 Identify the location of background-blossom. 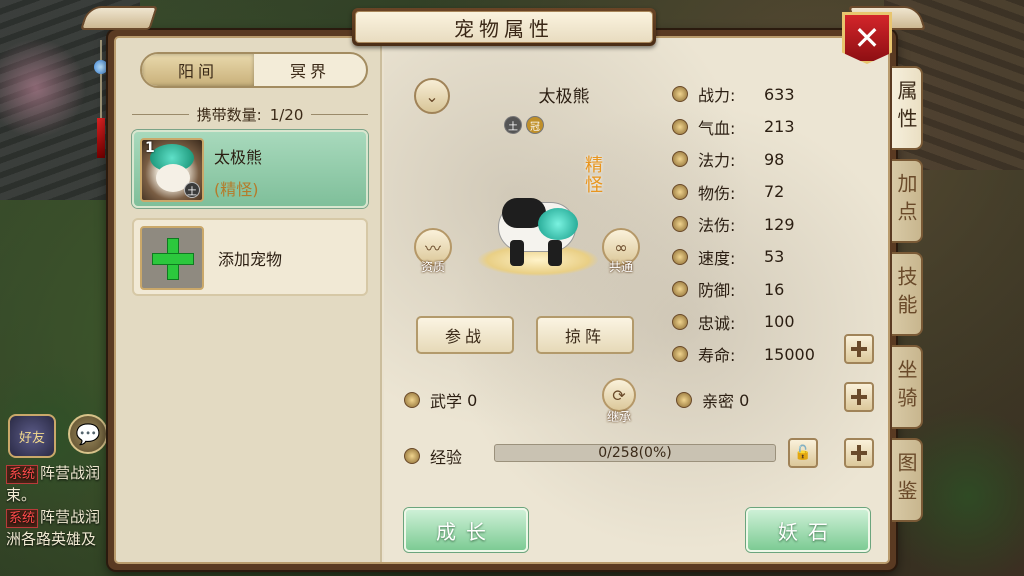
(45, 100).